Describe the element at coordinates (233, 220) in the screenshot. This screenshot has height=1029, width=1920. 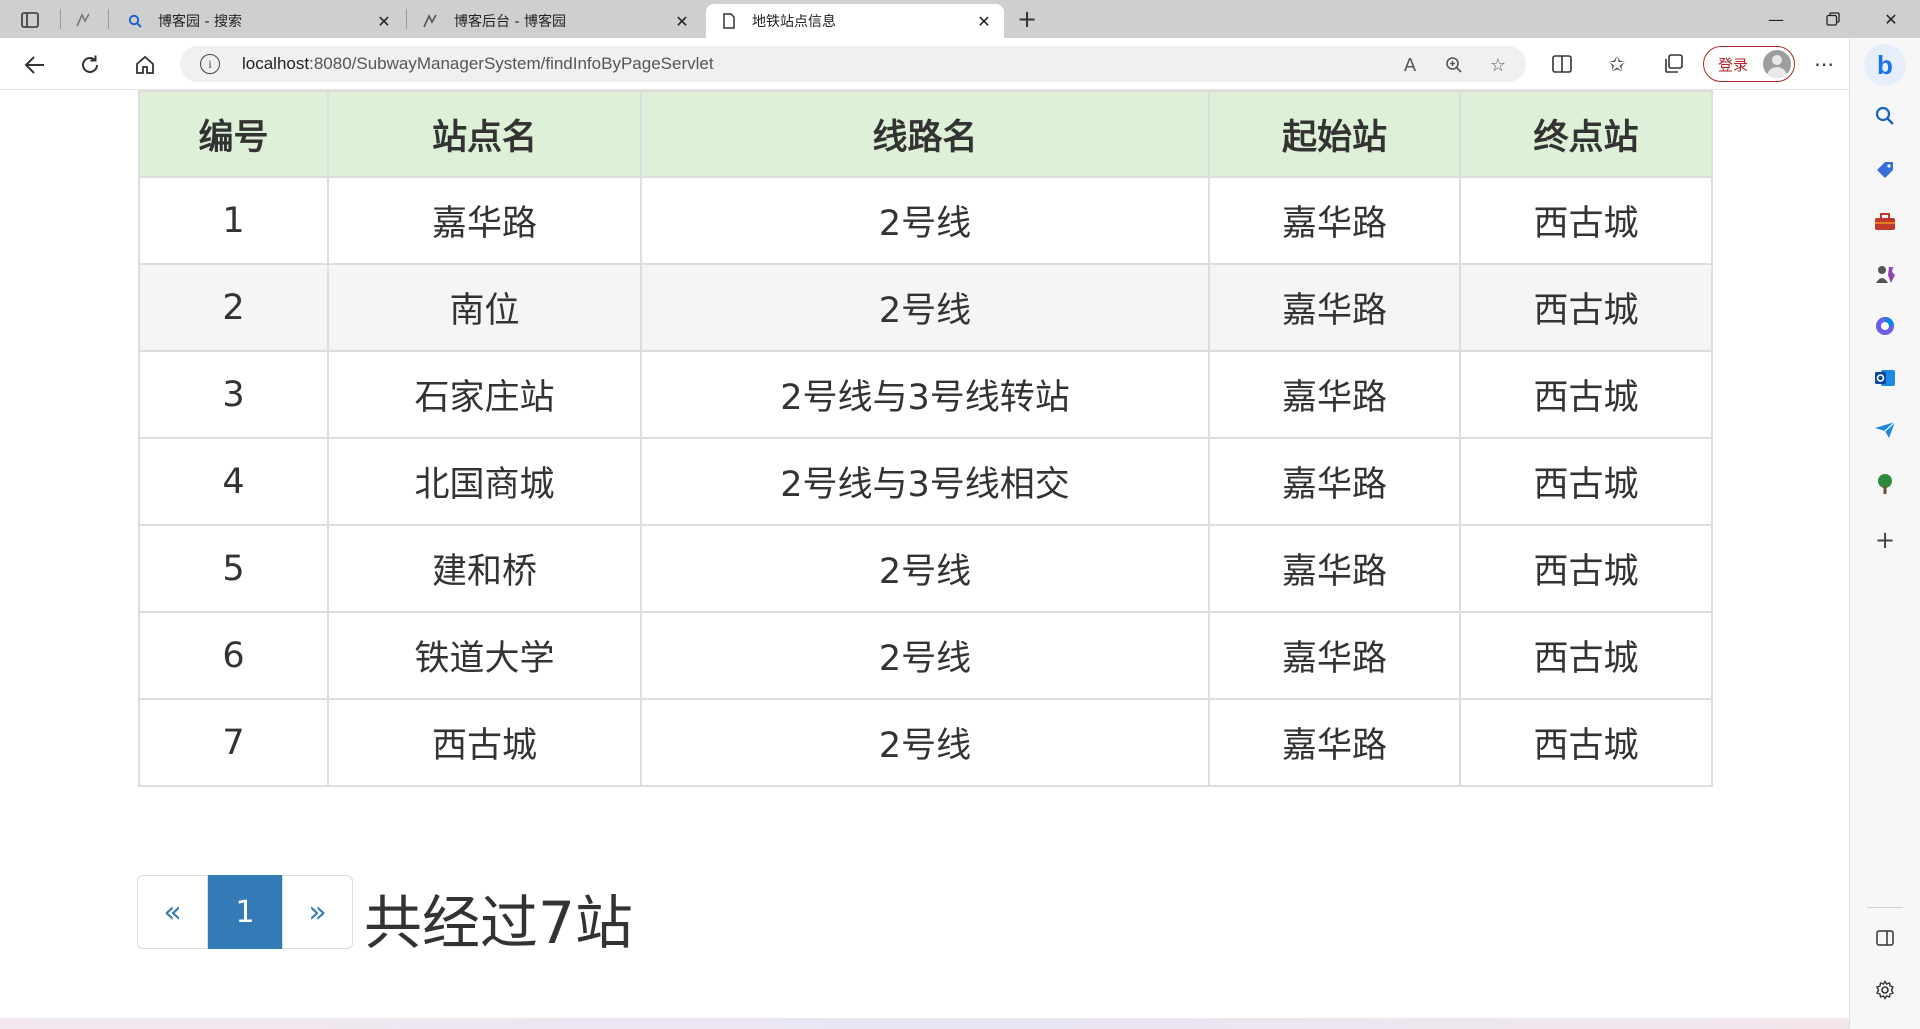
I see `cell-id: 1` at that location.